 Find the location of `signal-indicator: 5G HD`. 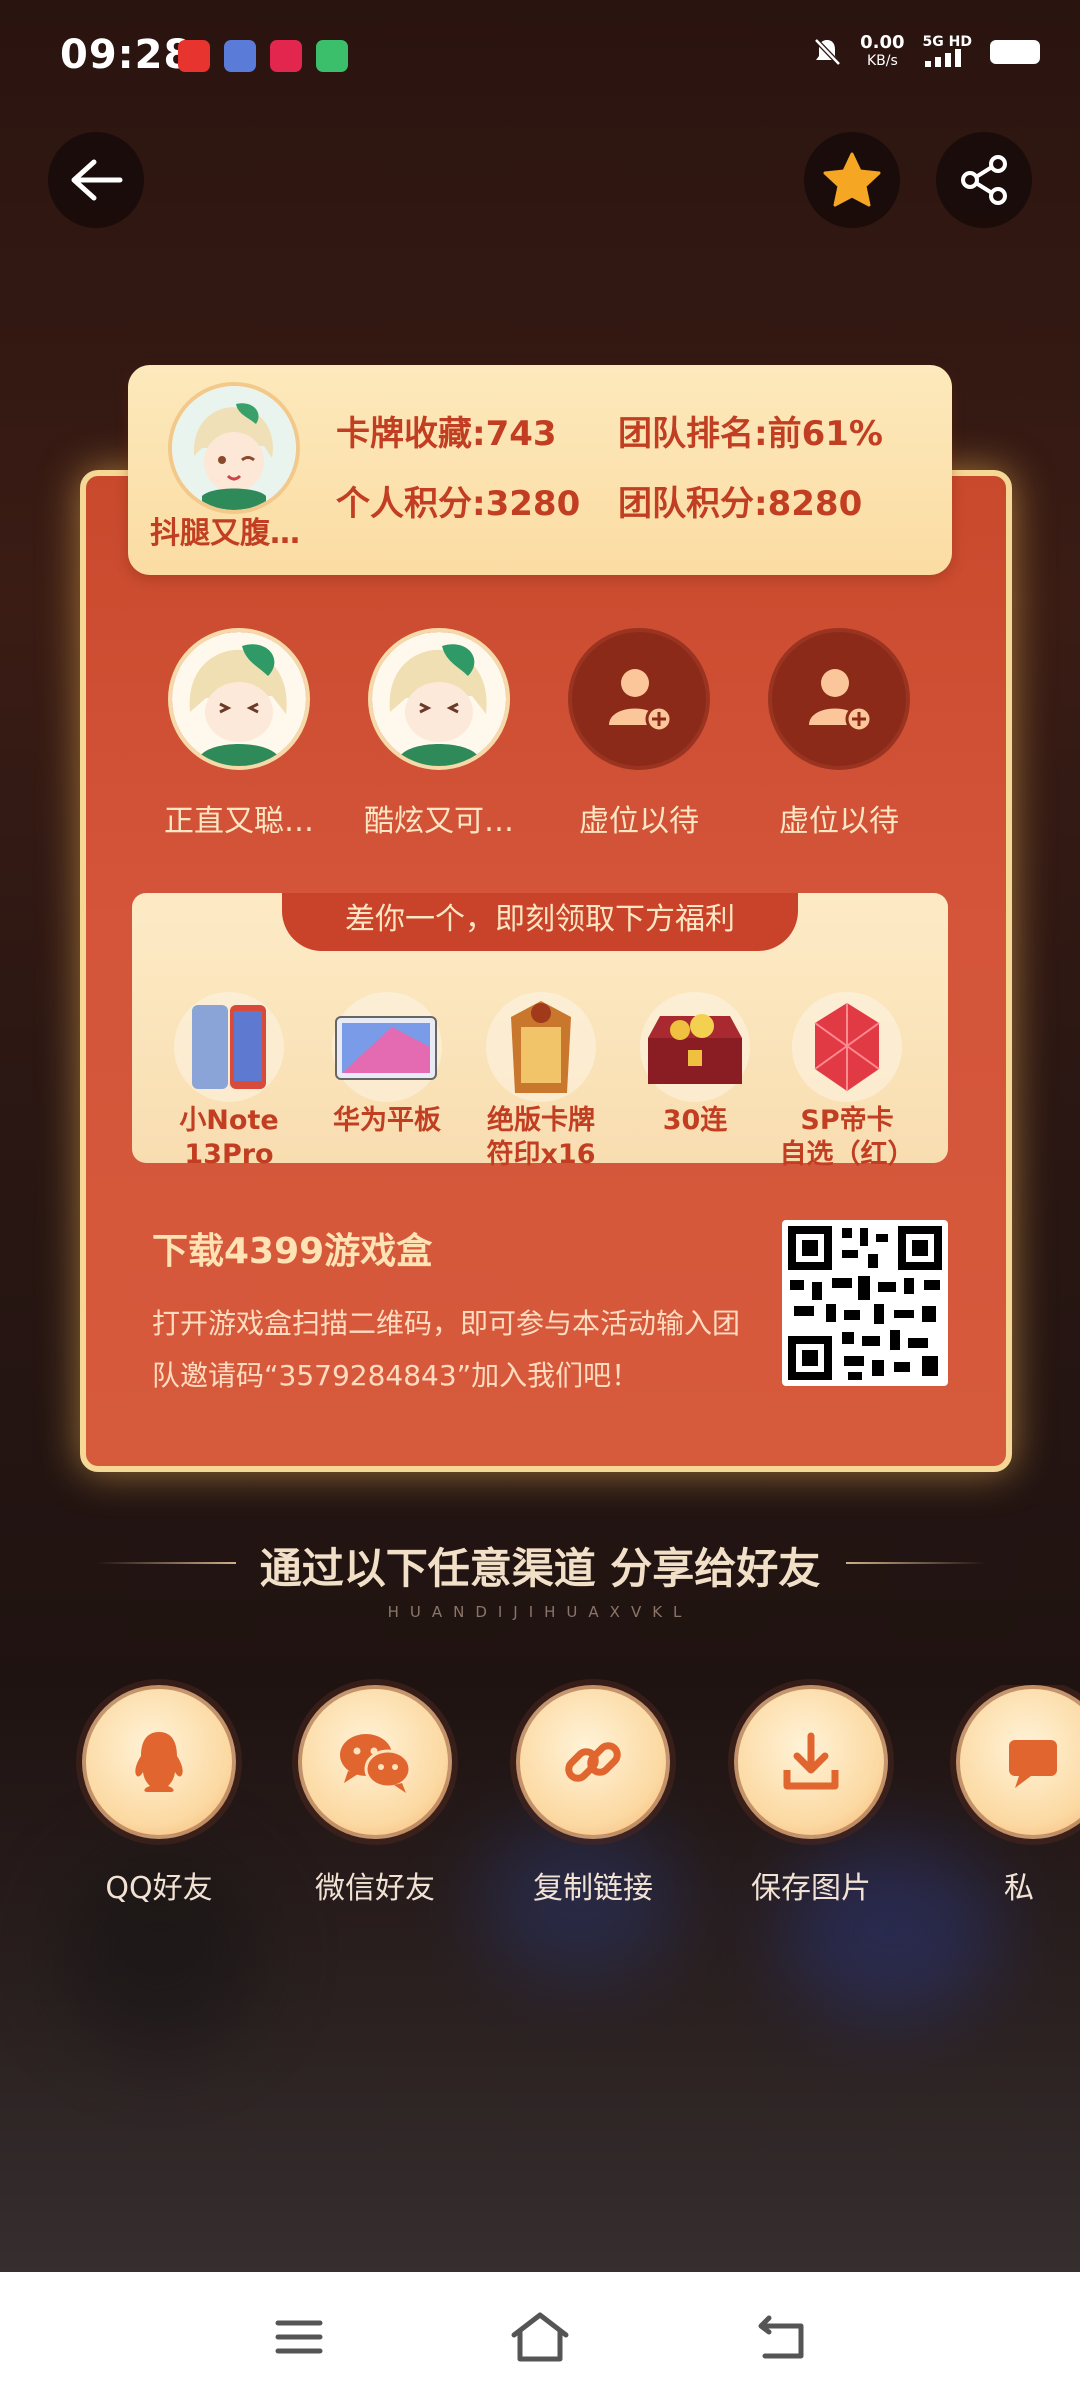

signal-indicator: 5G HD is located at coordinates (947, 52).